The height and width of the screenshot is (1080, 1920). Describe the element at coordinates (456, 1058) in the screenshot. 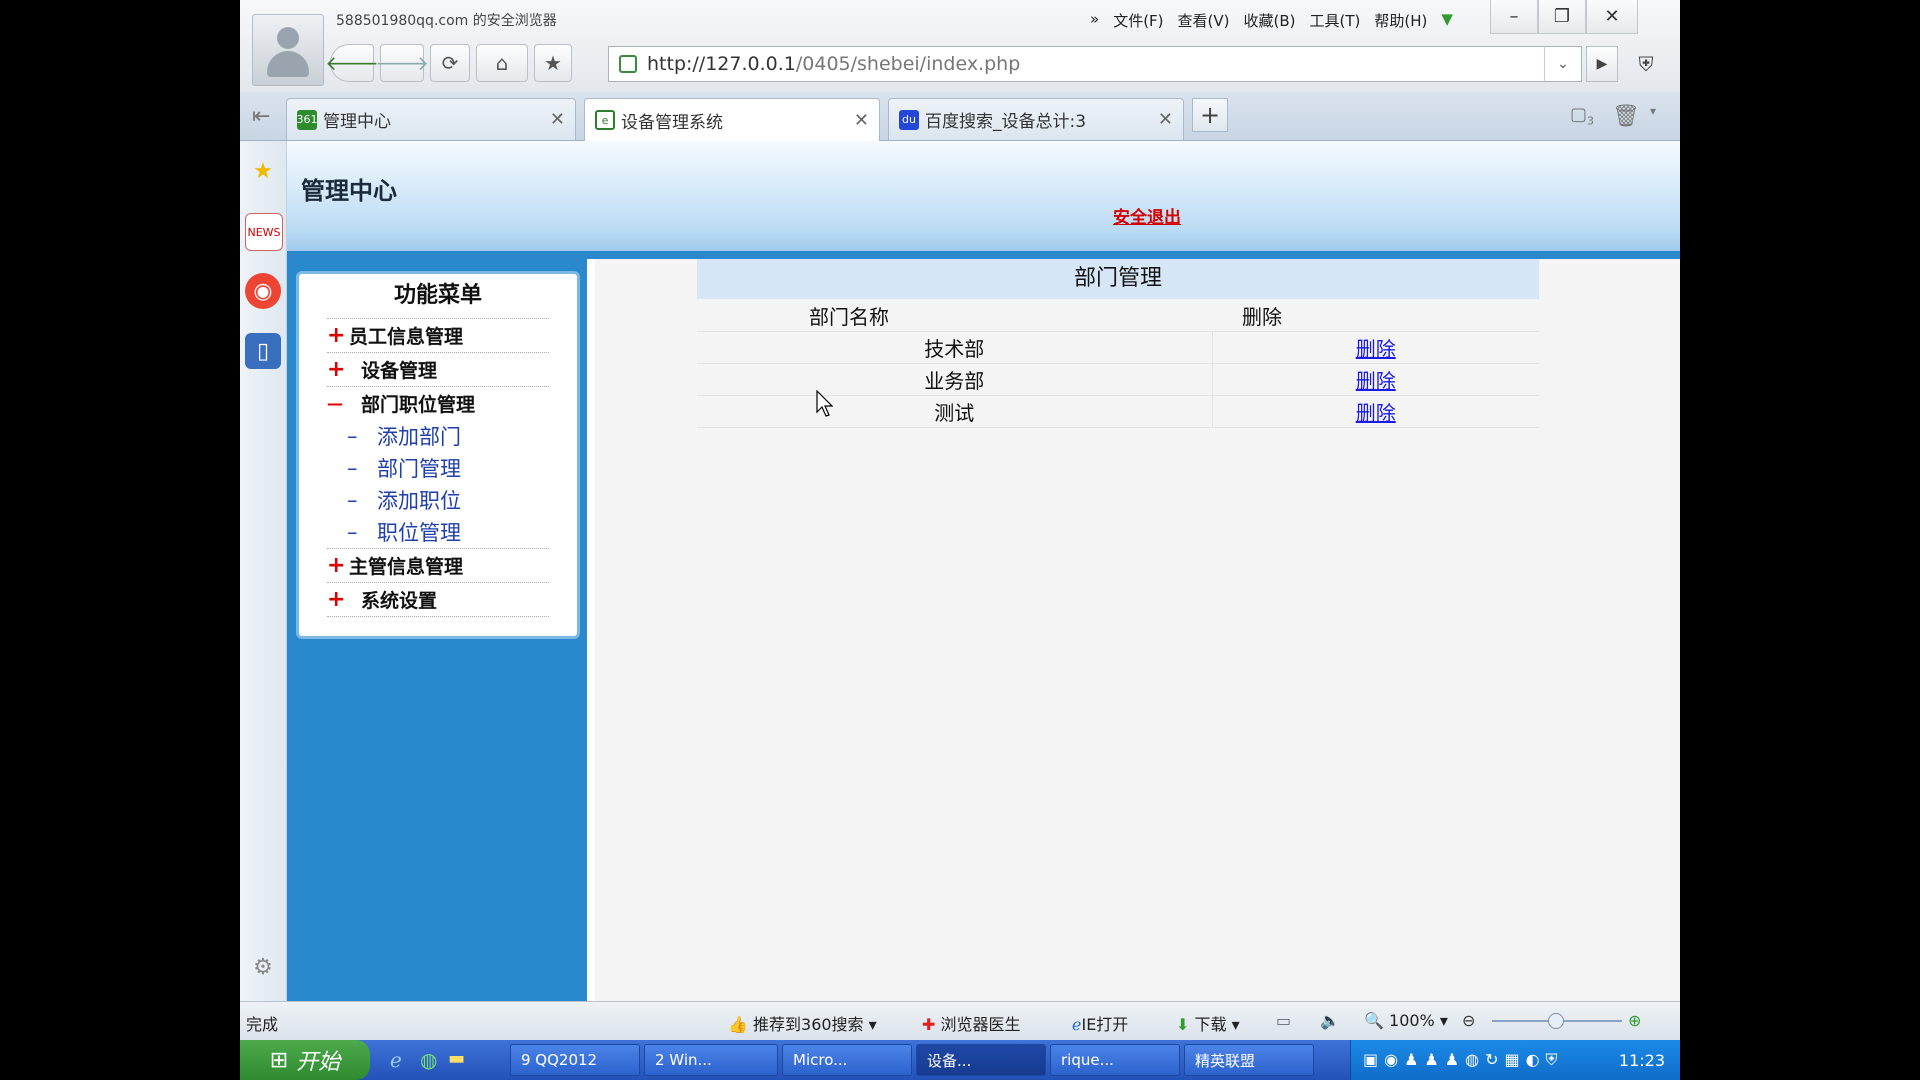

I see `folder-quicklaunch-icon: ▬` at that location.